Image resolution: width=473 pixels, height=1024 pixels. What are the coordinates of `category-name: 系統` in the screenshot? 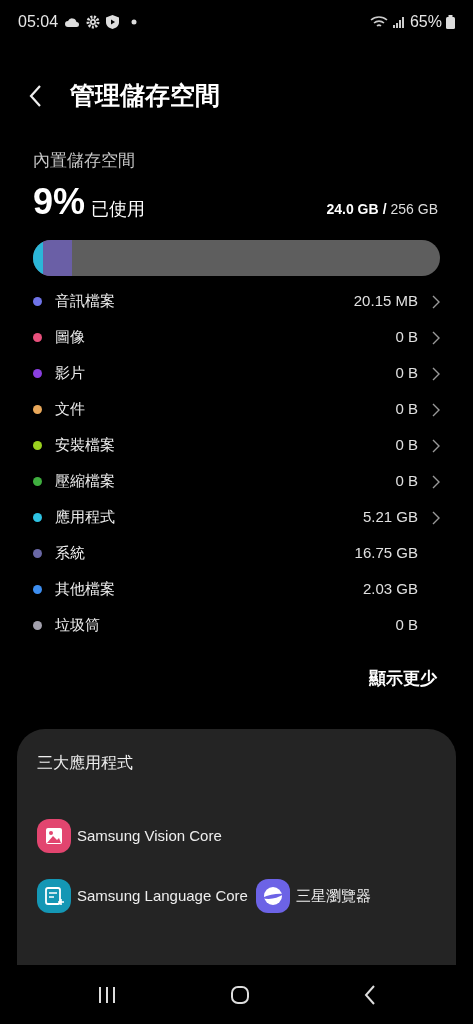 It's located at (70, 553).